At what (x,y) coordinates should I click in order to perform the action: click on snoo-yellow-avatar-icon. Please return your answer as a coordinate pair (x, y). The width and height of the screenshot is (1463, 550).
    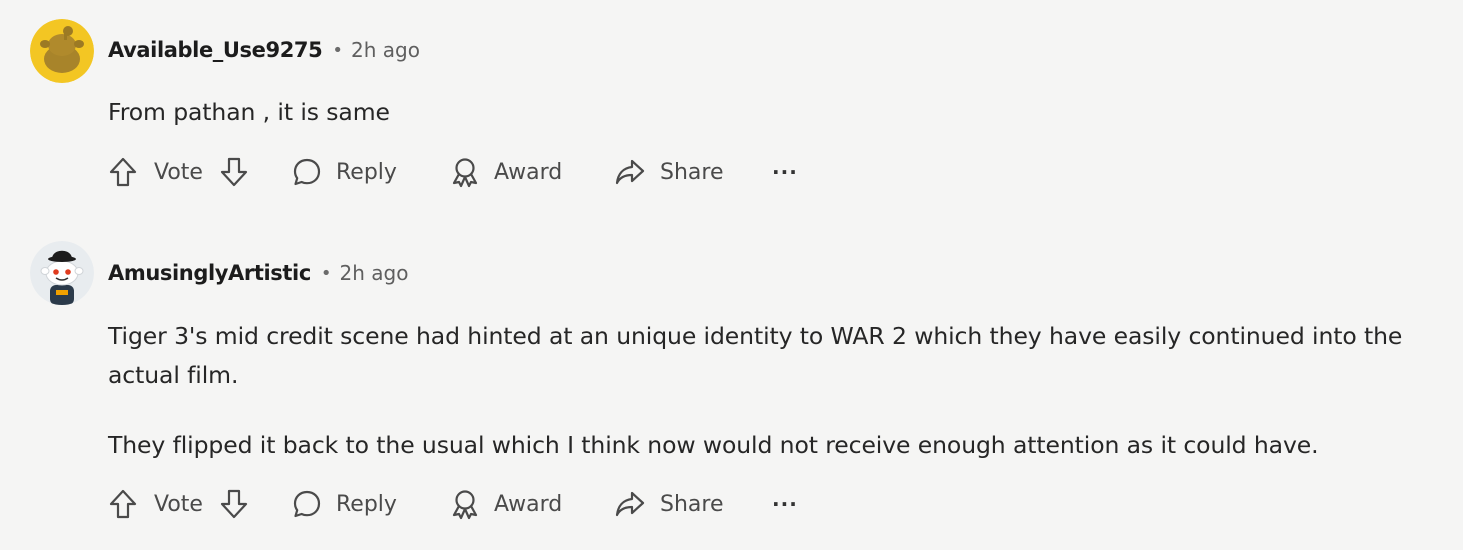
    Looking at the image, I should click on (62, 51).